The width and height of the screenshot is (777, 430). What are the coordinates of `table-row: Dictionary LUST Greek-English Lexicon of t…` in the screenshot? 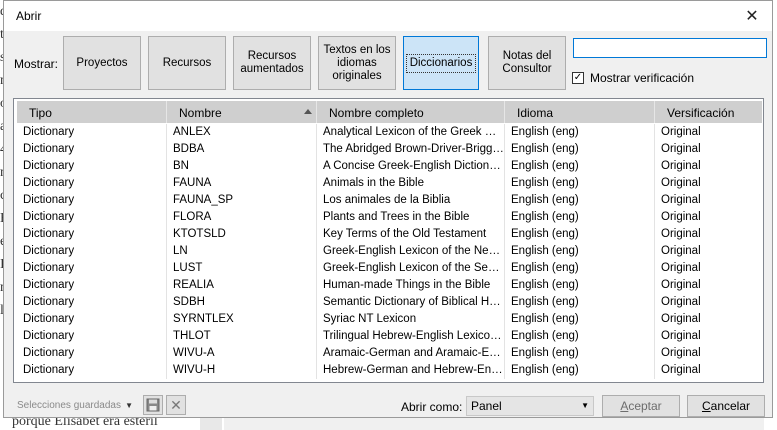 It's located at (389, 268).